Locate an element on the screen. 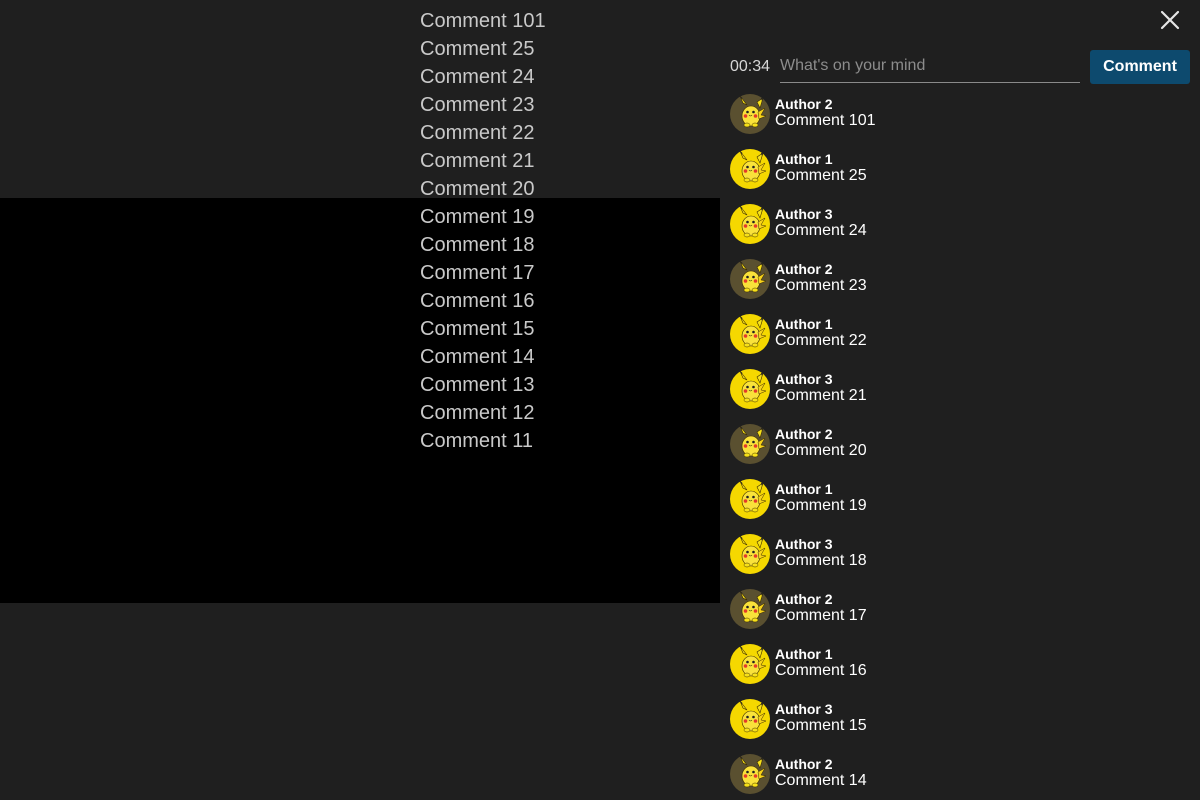 The width and height of the screenshot is (1200, 800). overlay-comment: Comment 18 is located at coordinates (477, 245).